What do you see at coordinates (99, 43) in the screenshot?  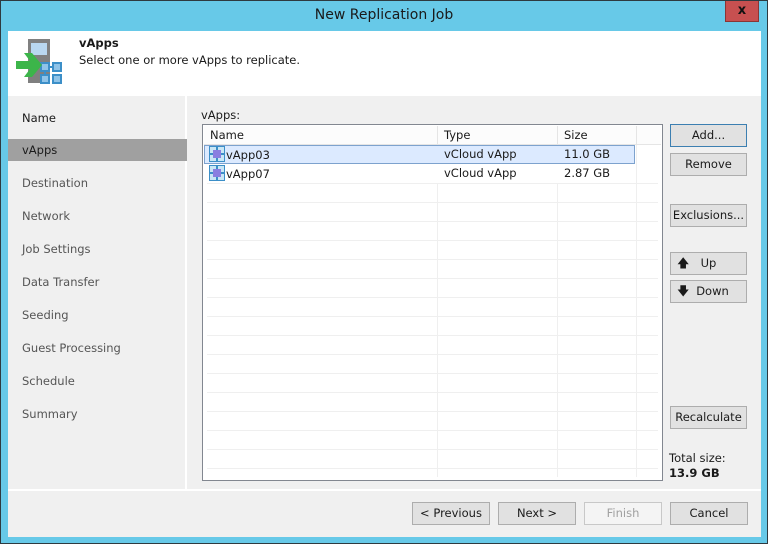 I see `step-title: vApps` at bounding box center [99, 43].